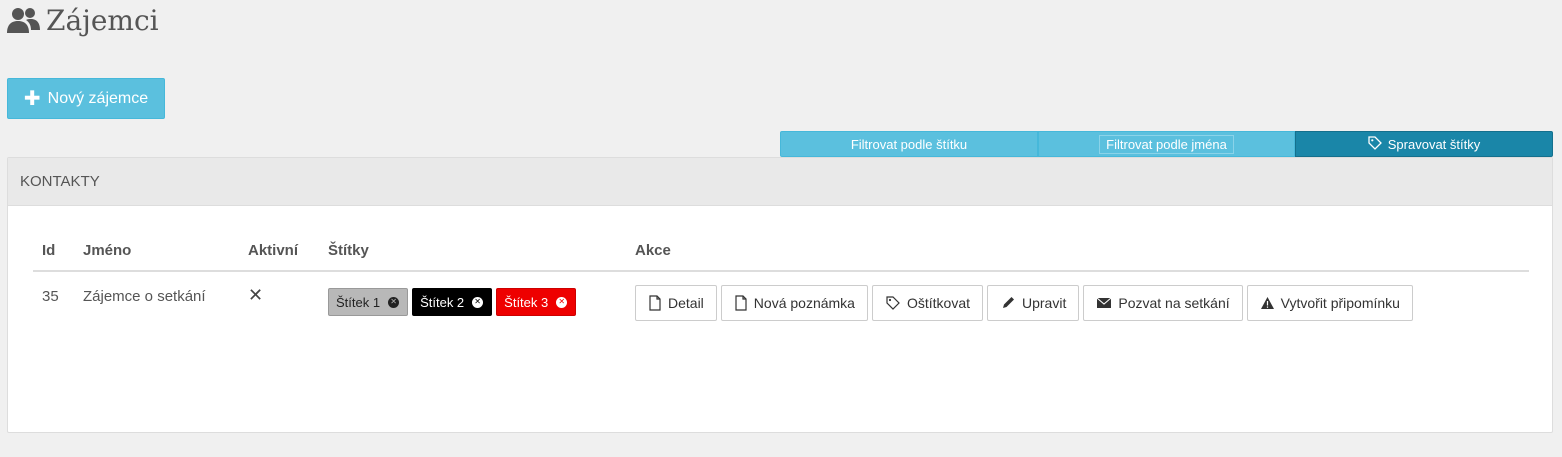 The image size is (1562, 457). What do you see at coordinates (102, 20) in the screenshot?
I see `page-title-text: Zájemci` at bounding box center [102, 20].